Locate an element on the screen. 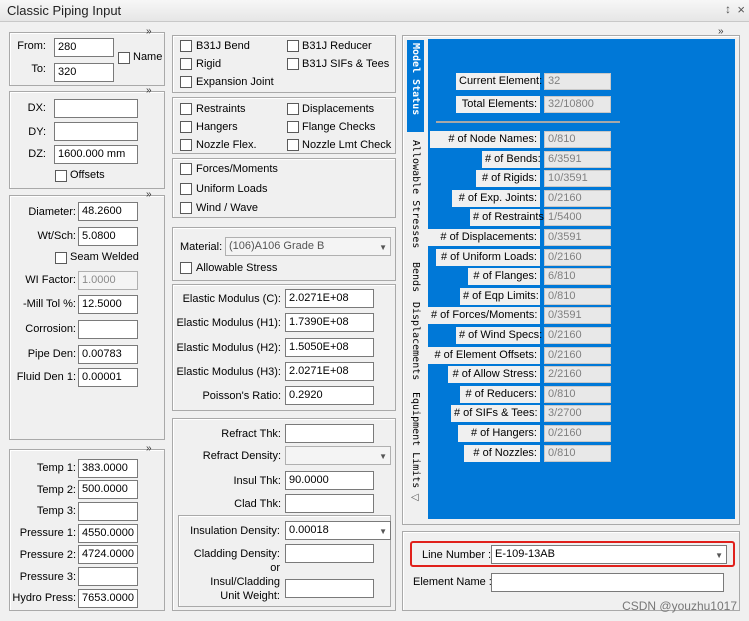 Image resolution: width=749 pixels, height=621 pixels. temp3-label: Temp 3: is located at coordinates (56, 511).